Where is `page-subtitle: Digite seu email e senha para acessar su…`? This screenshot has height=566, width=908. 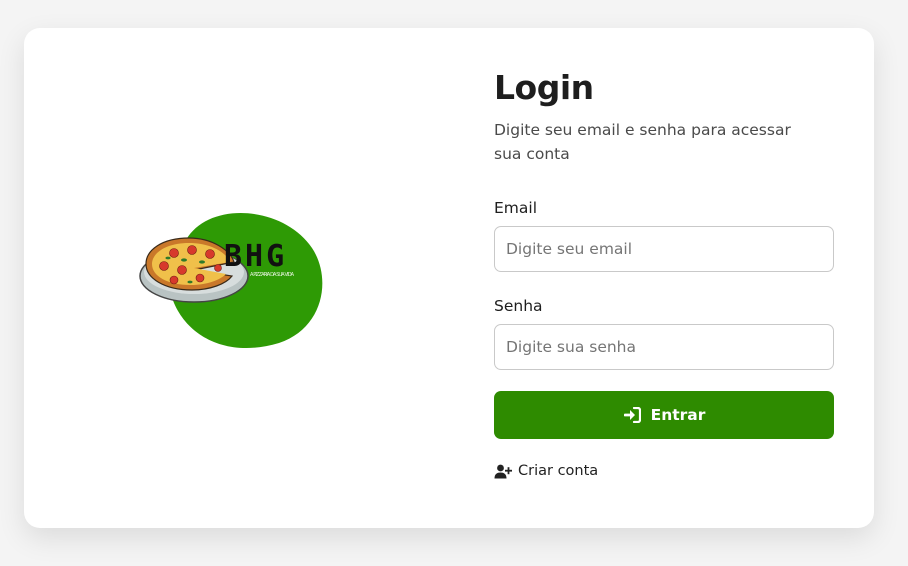
page-subtitle: Digite seu email e senha para acessar su… is located at coordinates (642, 142).